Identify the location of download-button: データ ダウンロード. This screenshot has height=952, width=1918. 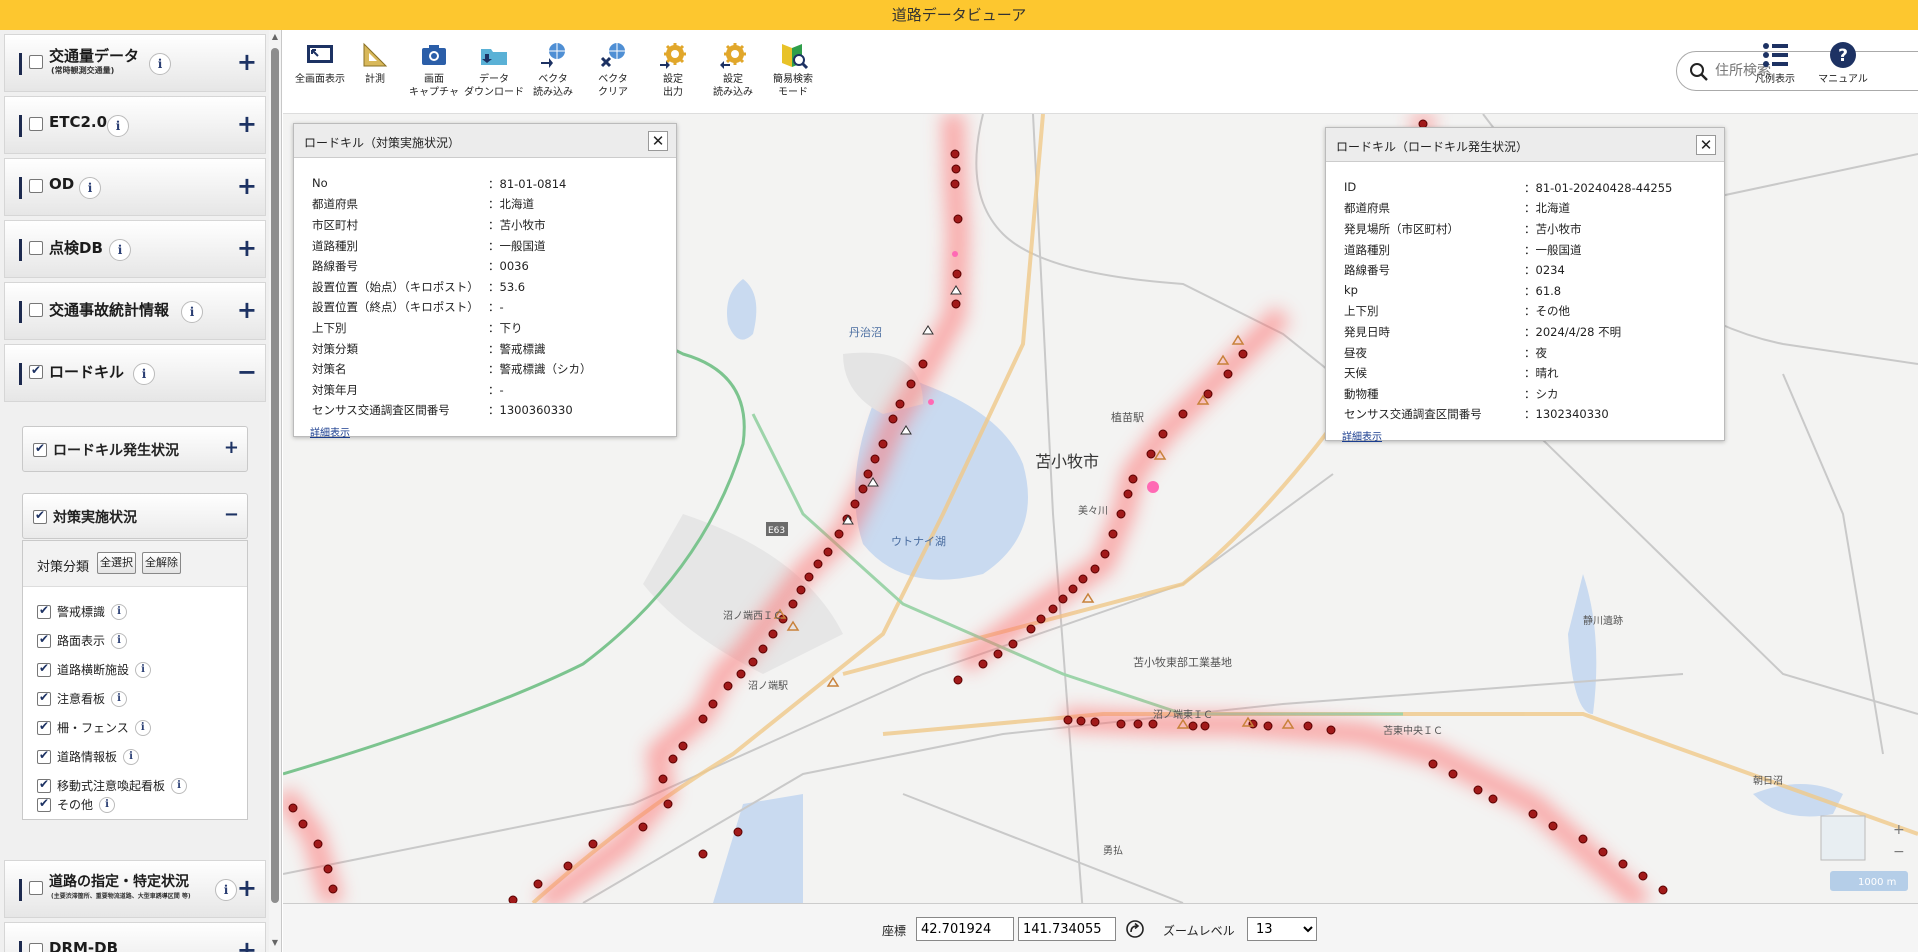
(494, 69).